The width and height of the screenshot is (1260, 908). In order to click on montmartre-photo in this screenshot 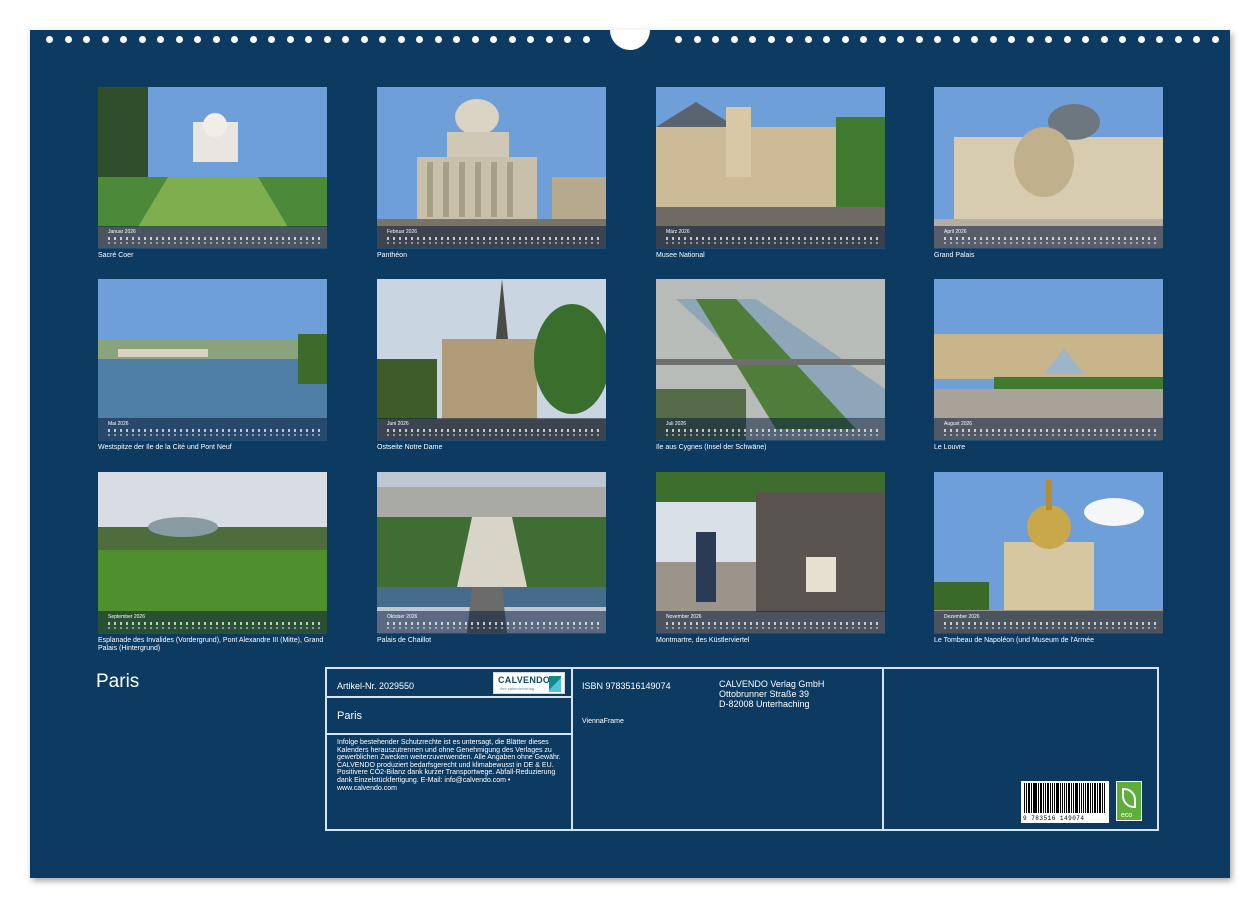, I will do `click(770, 552)`.